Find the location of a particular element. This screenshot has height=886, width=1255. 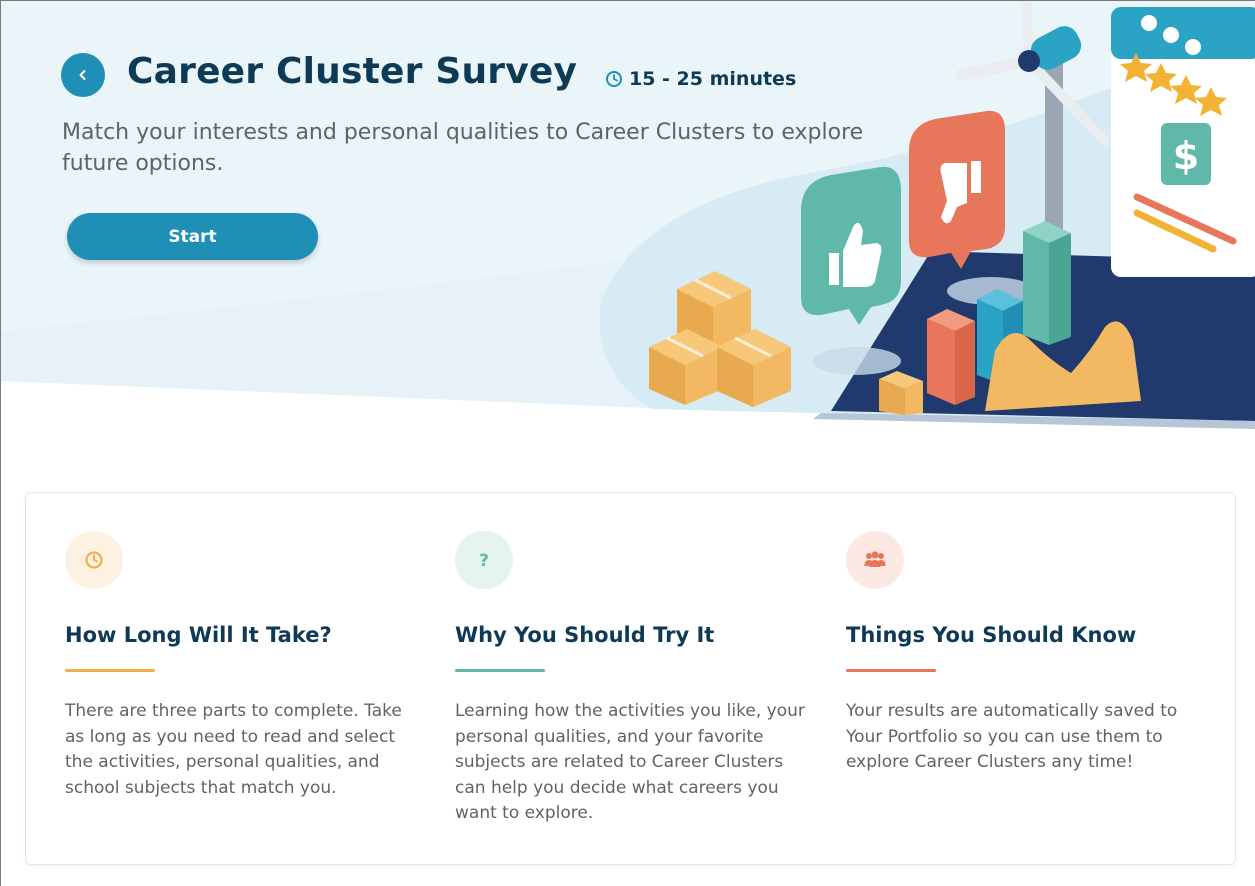

subtitle-line-2: future options. is located at coordinates (143, 163).